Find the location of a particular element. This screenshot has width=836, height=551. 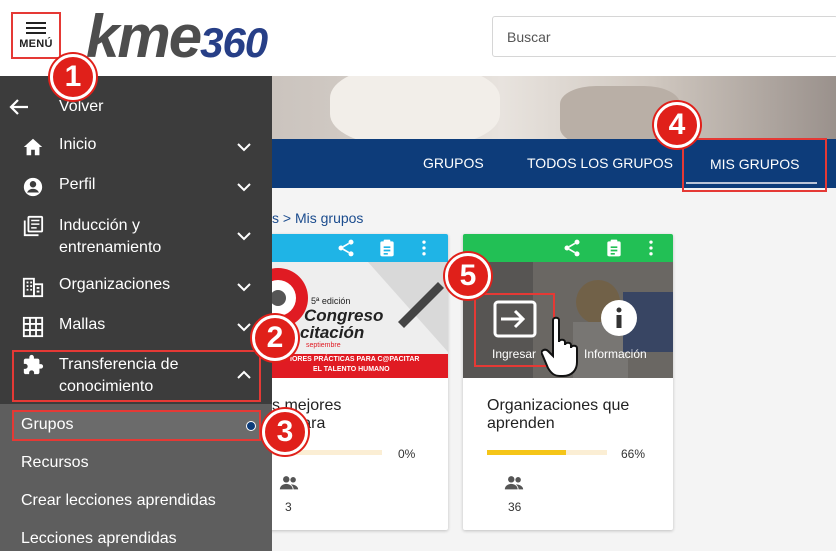

breadcrumb: s > Mis grupos is located at coordinates (317, 218).